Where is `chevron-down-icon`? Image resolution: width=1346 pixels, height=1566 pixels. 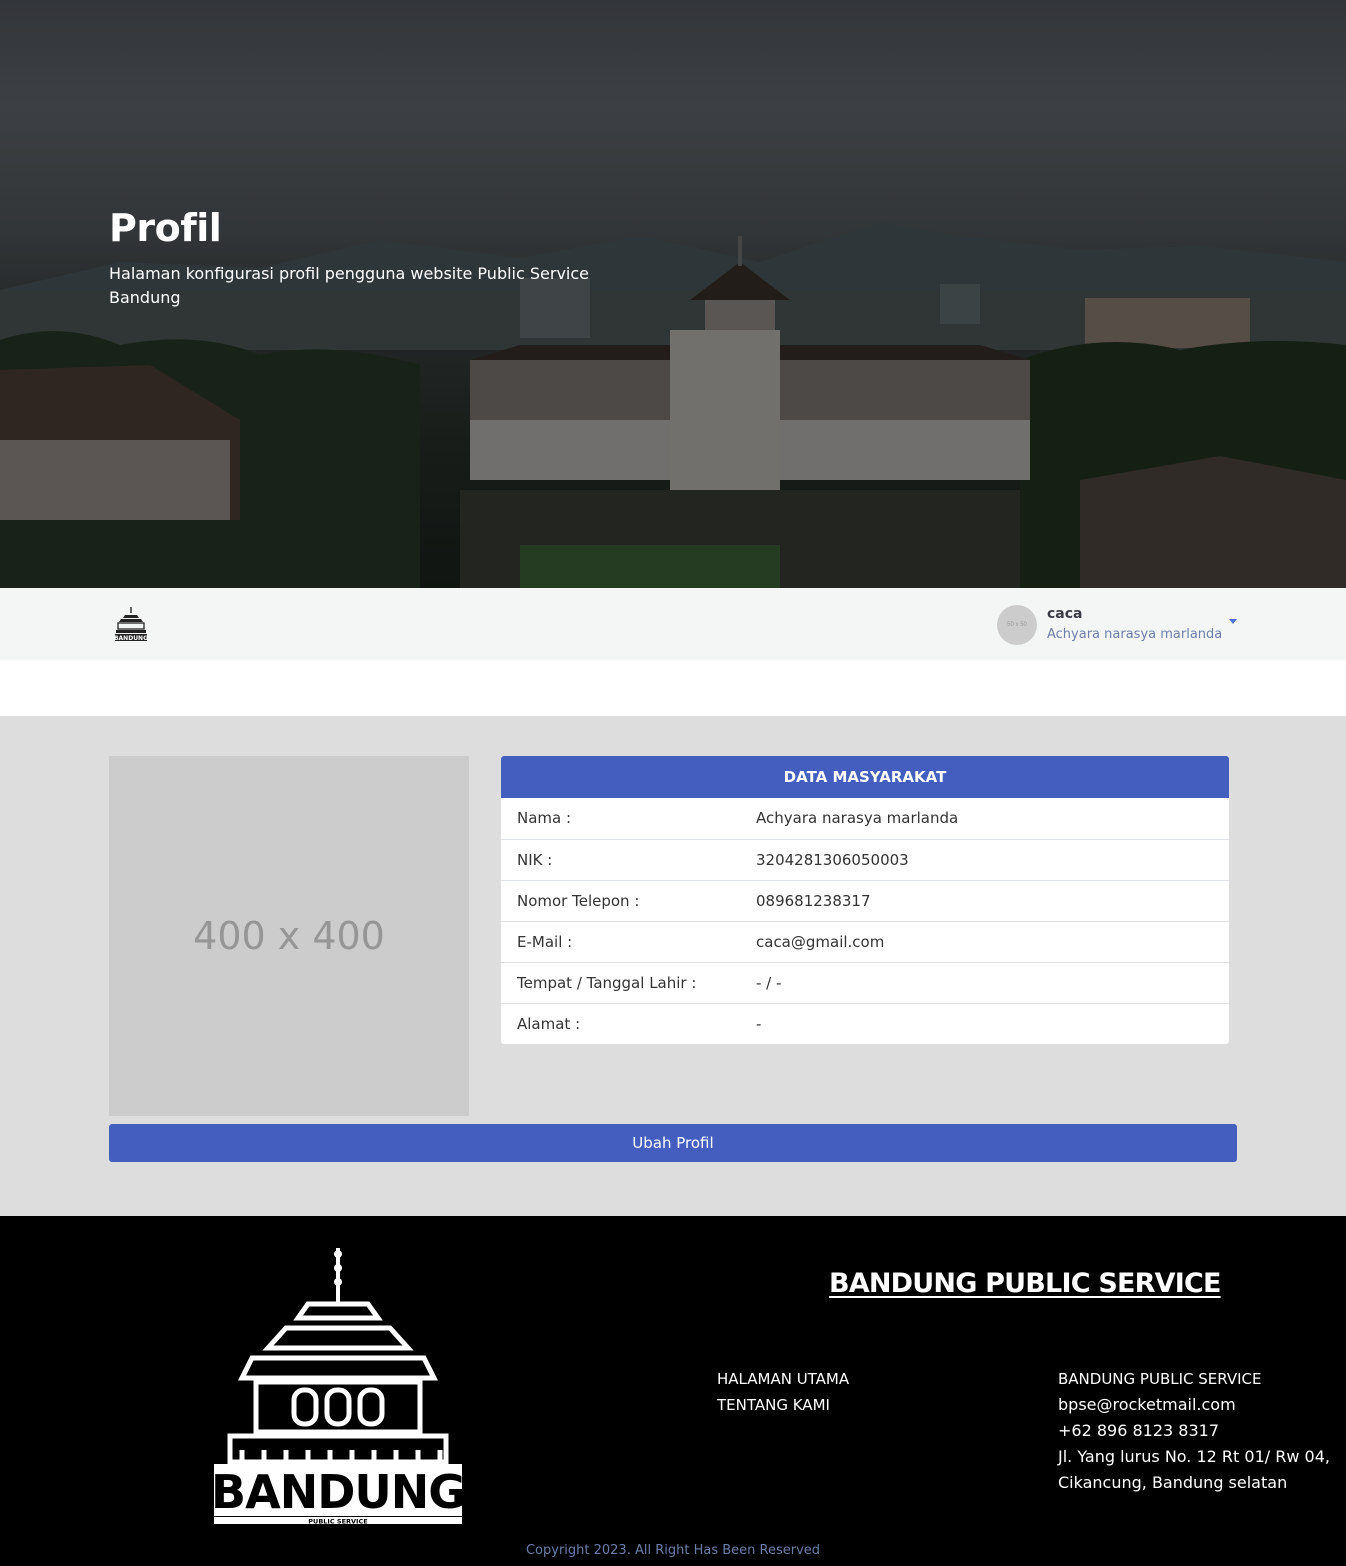 chevron-down-icon is located at coordinates (1233, 621).